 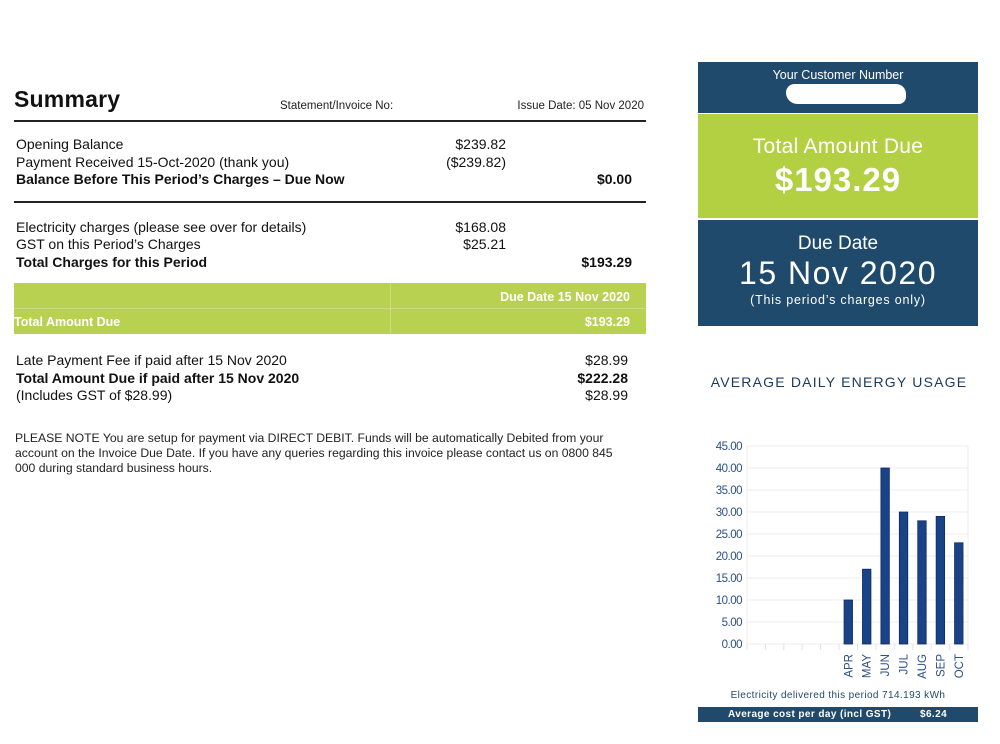 What do you see at coordinates (867, 606) in the screenshot?
I see `bar-may` at bounding box center [867, 606].